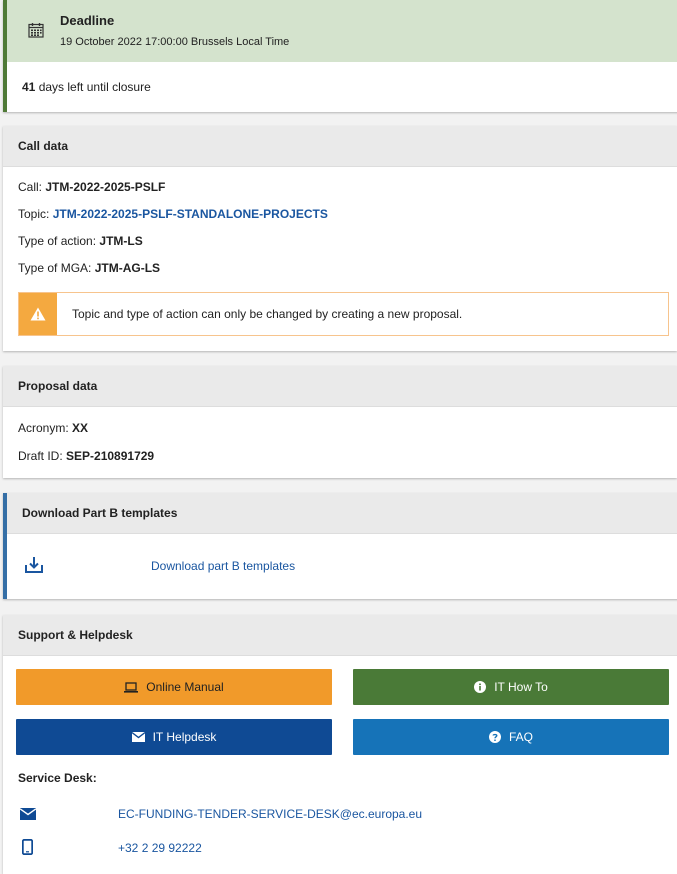 This screenshot has height=874, width=677. I want to click on online-manual-label: Online Manual, so click(185, 687).